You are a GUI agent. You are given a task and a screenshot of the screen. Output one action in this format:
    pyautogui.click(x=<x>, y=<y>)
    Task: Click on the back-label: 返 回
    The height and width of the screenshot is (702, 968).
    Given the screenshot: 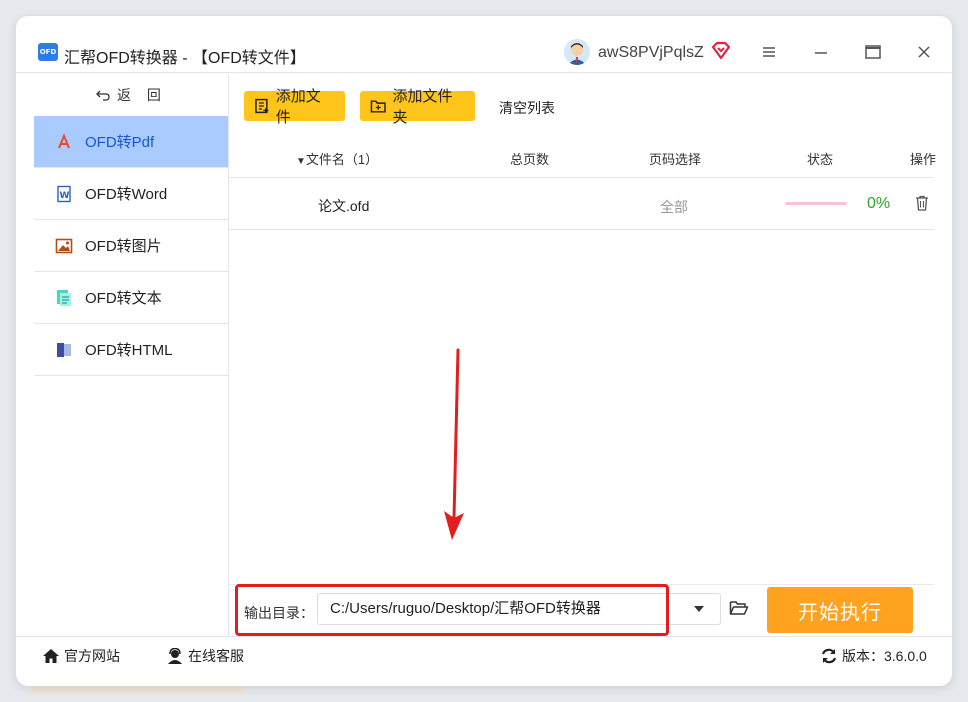 What is the action you would take?
    pyautogui.click(x=142, y=95)
    